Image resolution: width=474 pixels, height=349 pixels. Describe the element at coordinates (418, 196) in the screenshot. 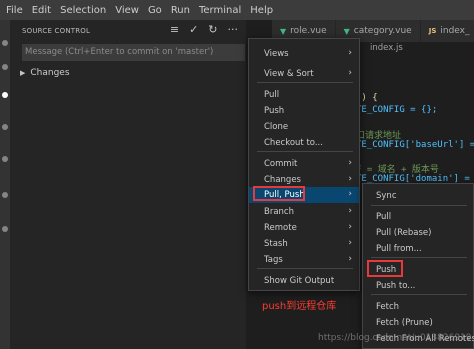

I see `submenu-item-sync: Sync` at that location.